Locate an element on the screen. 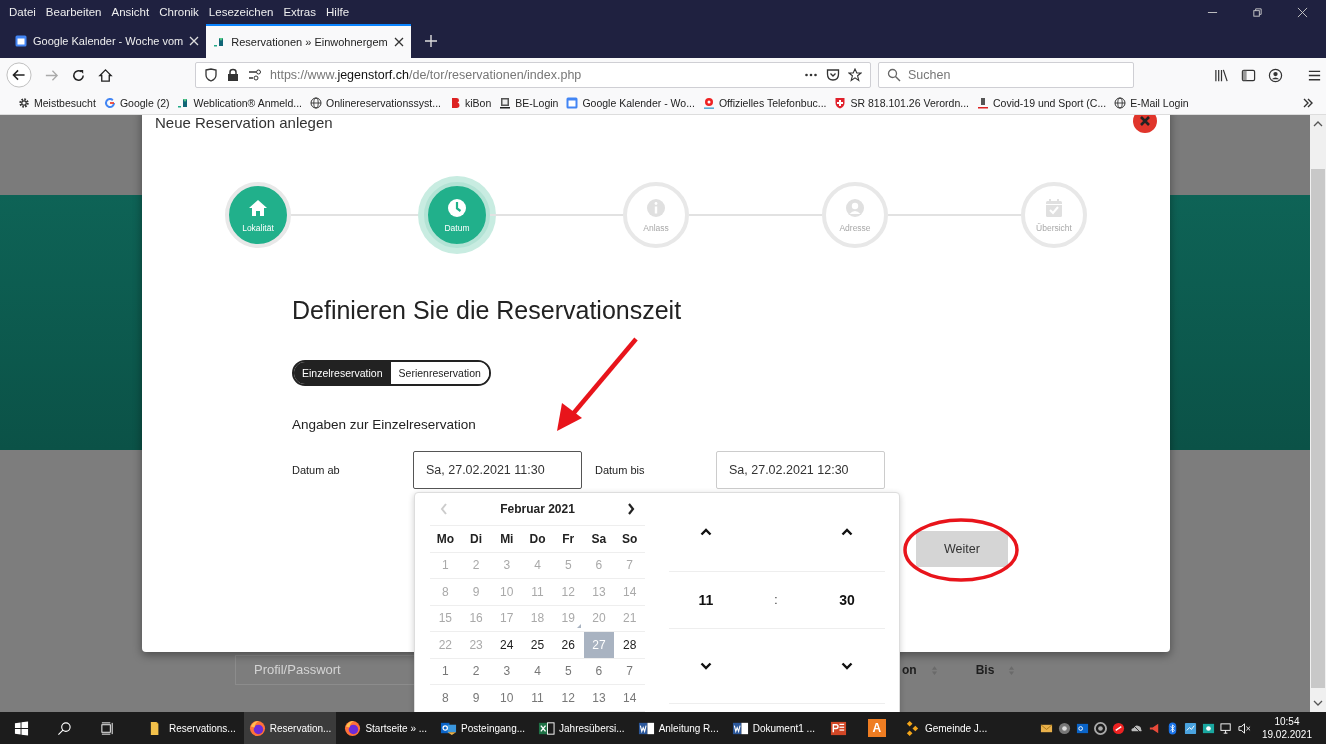  bookmark-item: Meistbesucht is located at coordinates (57, 103).